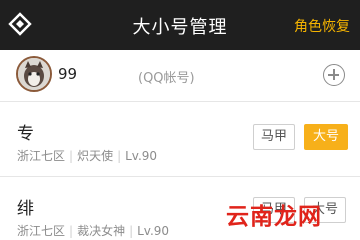  I want to click on avatar, so click(34, 74).